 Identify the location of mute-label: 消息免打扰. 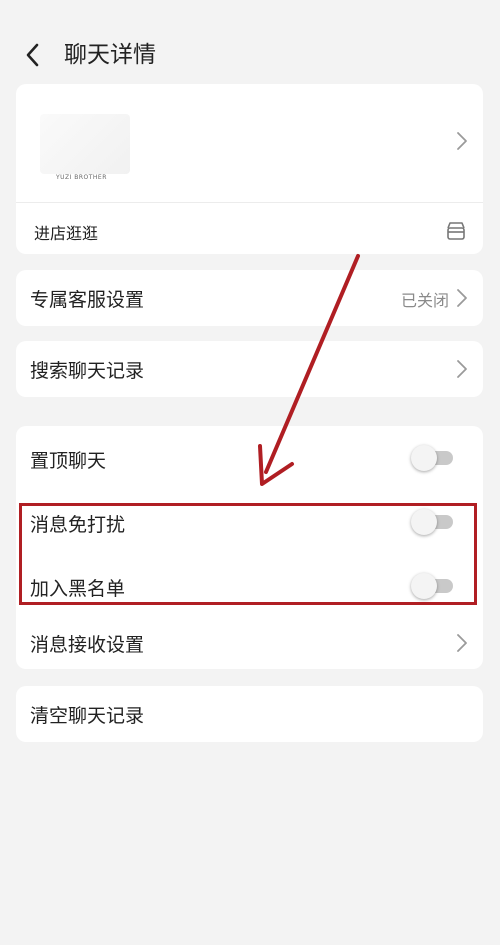
(78, 525).